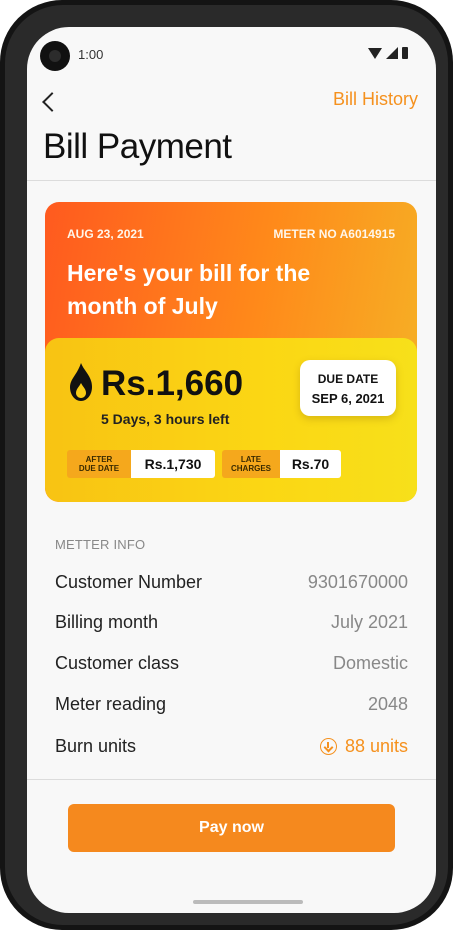 The width and height of the screenshot is (453, 930). Describe the element at coordinates (111, 703) in the screenshot. I see `info-label: Meter reading` at that location.